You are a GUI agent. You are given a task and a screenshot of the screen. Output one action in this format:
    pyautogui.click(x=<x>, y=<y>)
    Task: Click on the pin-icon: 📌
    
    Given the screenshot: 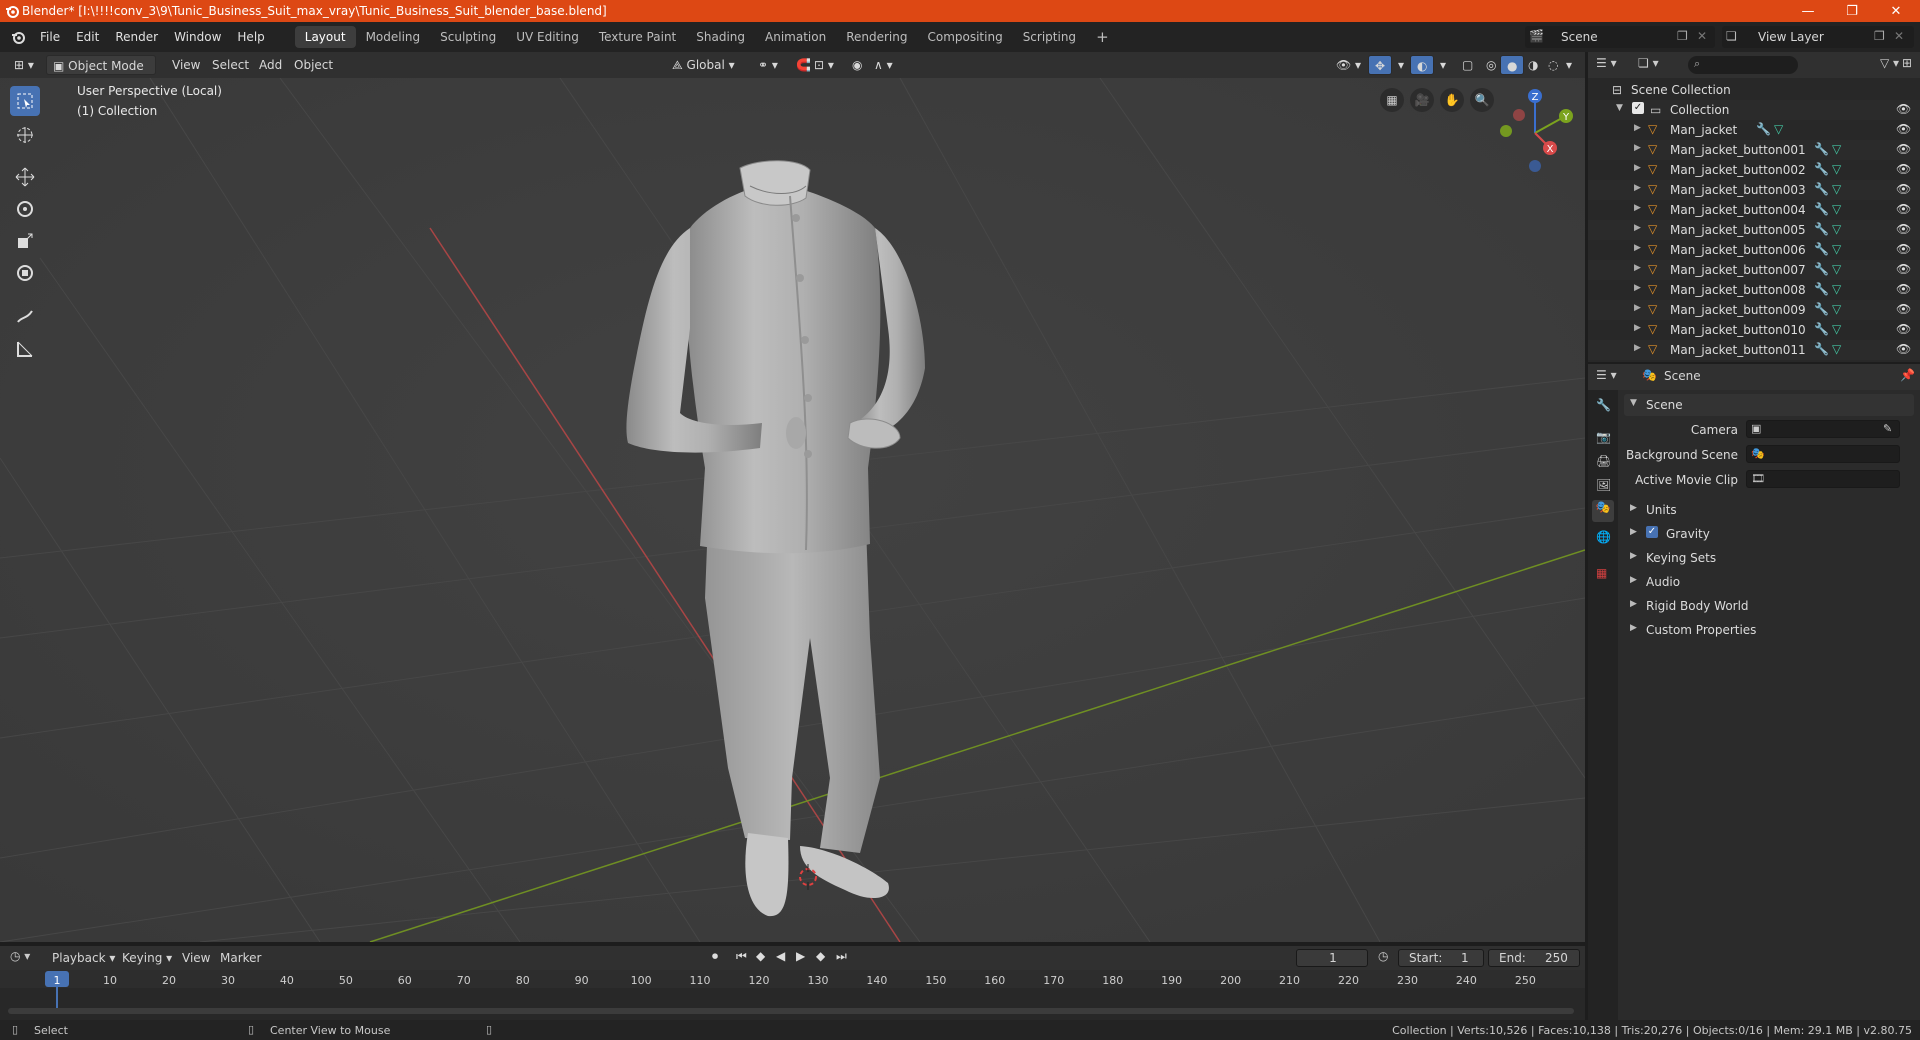 What is the action you would take?
    pyautogui.click(x=1907, y=375)
    